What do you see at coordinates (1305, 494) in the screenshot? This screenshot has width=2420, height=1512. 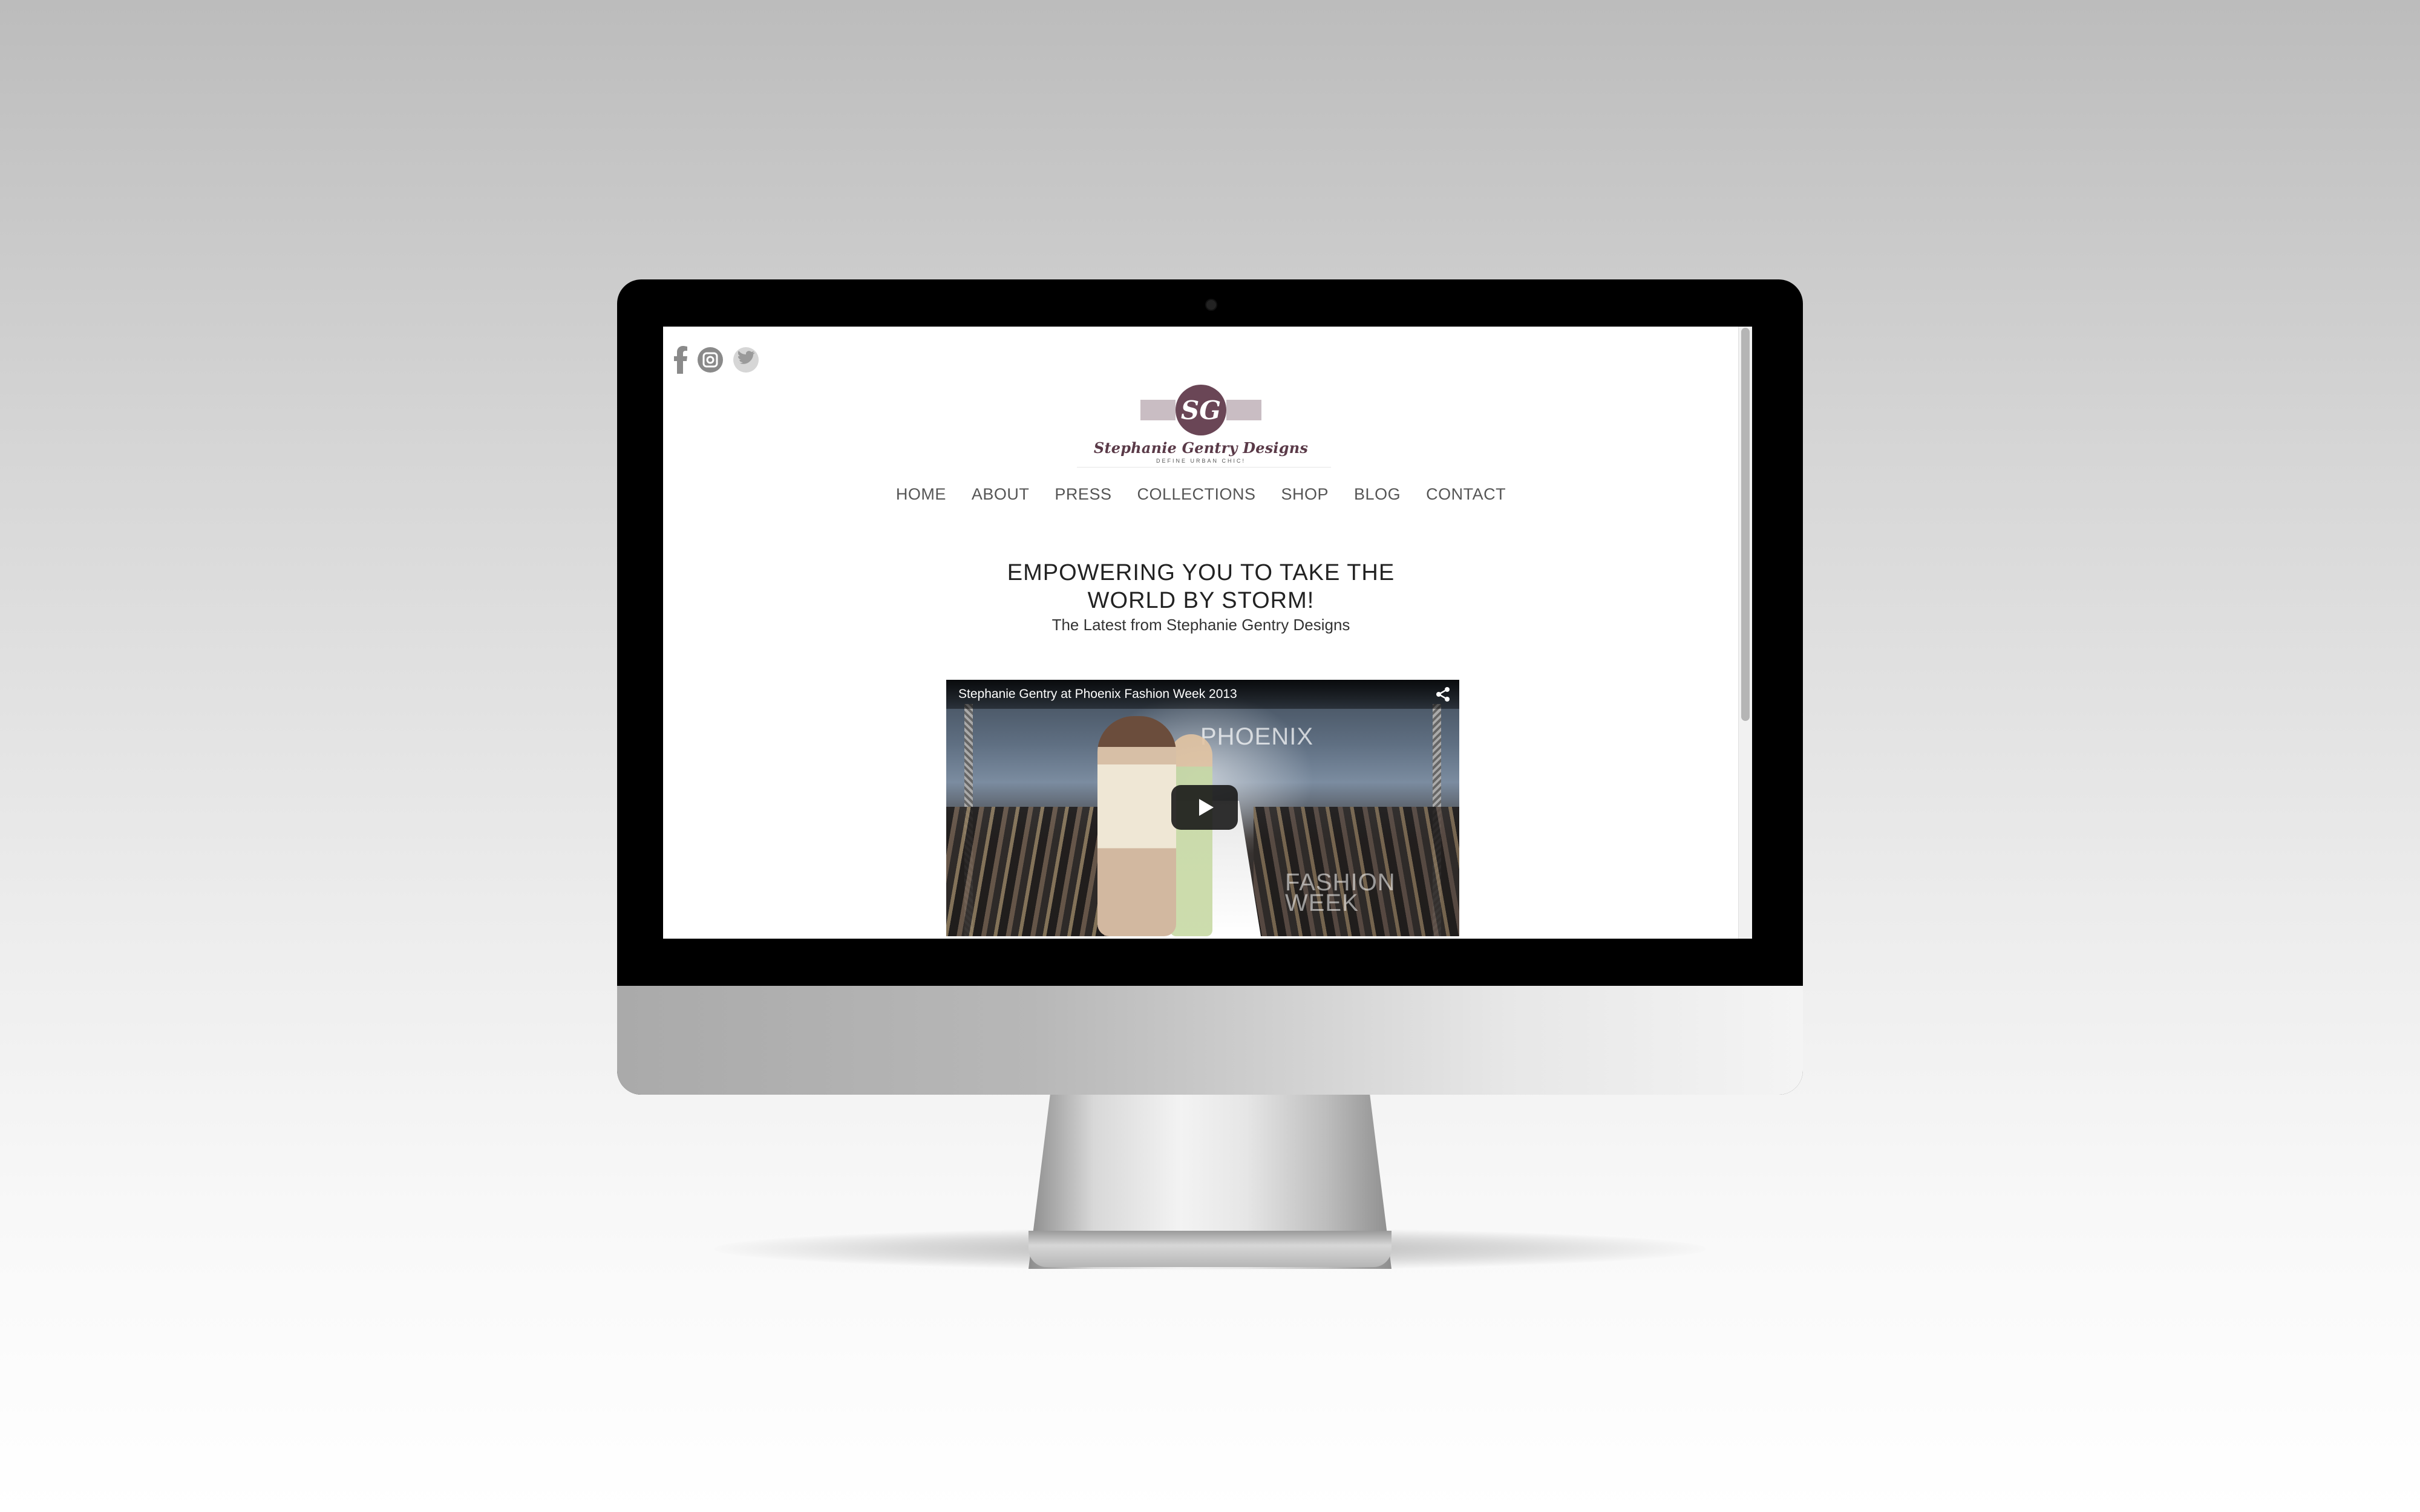 I see `nav-item-shop: SHOP` at bounding box center [1305, 494].